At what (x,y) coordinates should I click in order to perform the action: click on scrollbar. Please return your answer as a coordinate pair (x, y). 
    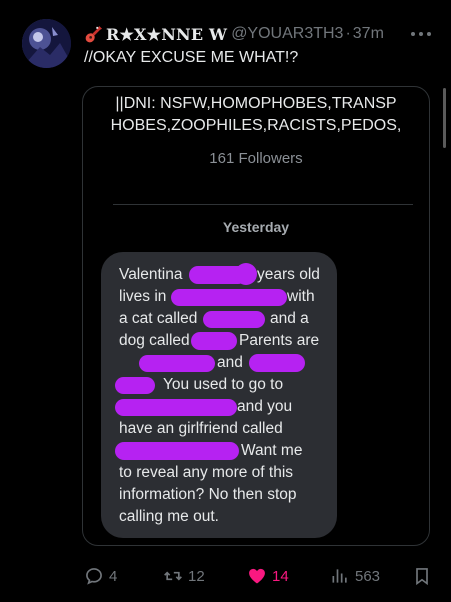
    Looking at the image, I should click on (444, 118).